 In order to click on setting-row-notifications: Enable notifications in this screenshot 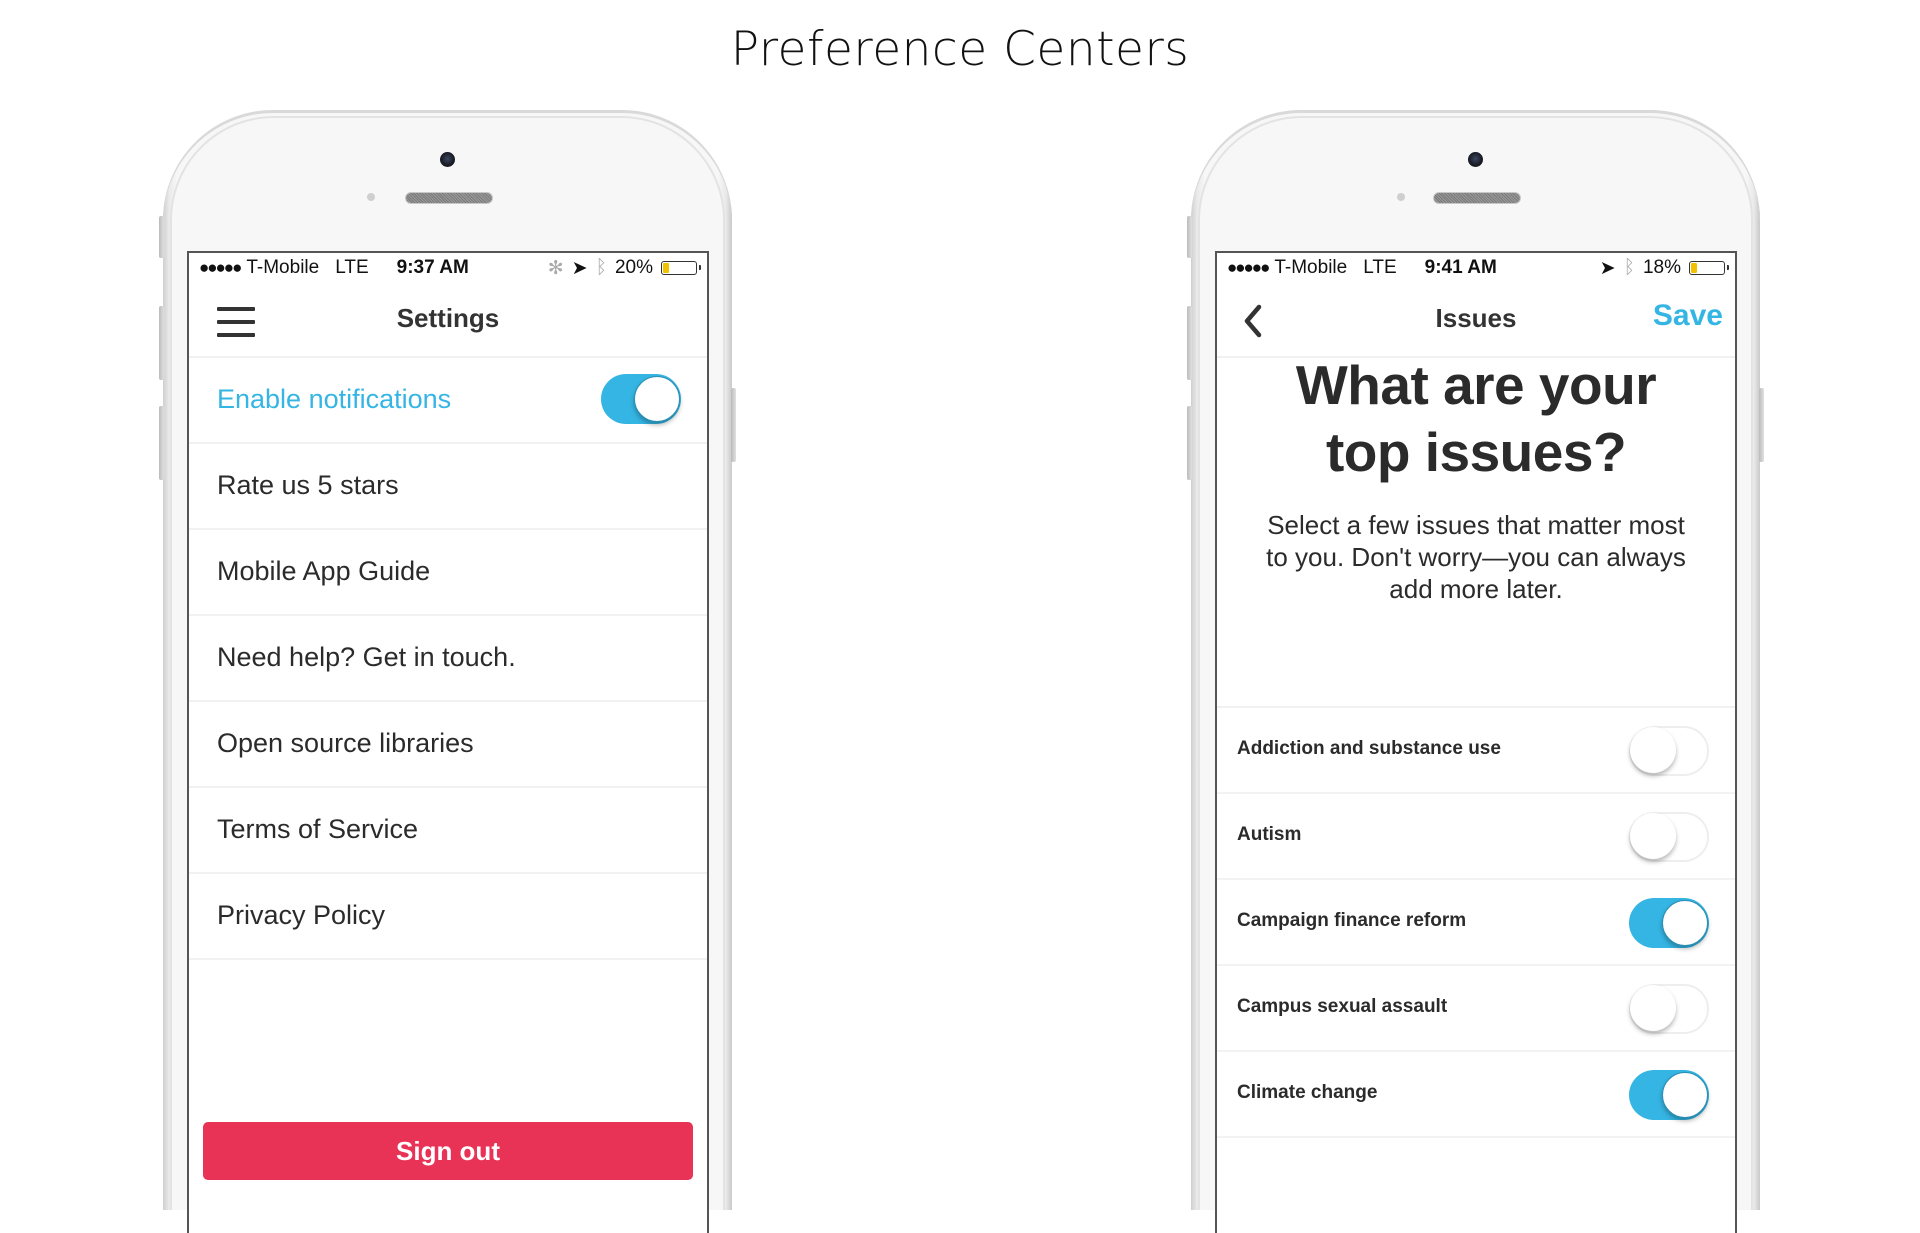, I will do `click(448, 401)`.